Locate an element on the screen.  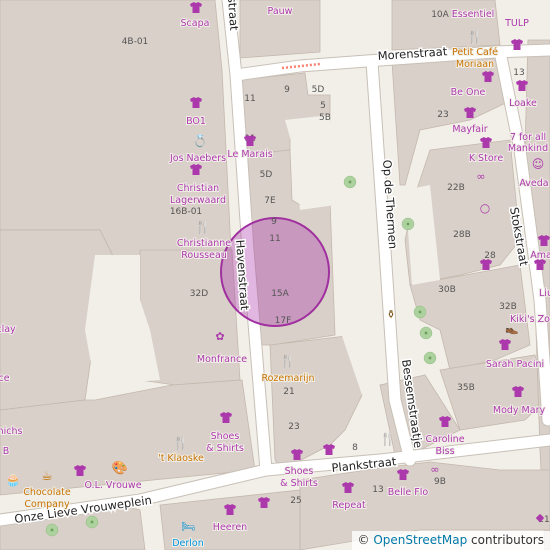
confectionery-icon: 🧁 is located at coordinates (13, 480).